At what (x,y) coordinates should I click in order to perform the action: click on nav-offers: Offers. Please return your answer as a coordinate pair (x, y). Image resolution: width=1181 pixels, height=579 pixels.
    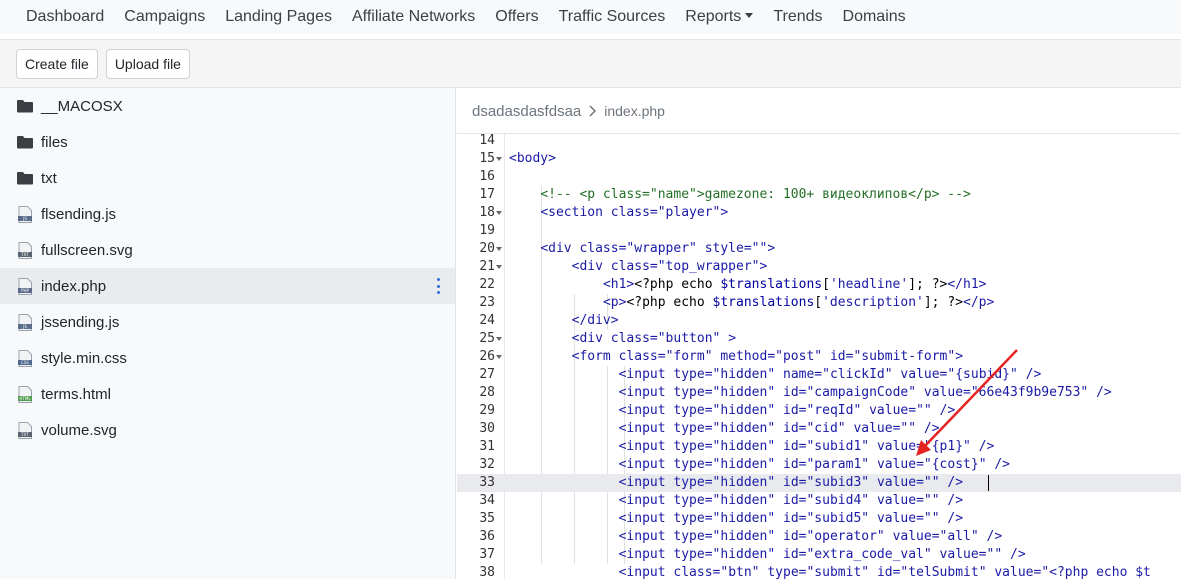
    Looking at the image, I should click on (516, 17).